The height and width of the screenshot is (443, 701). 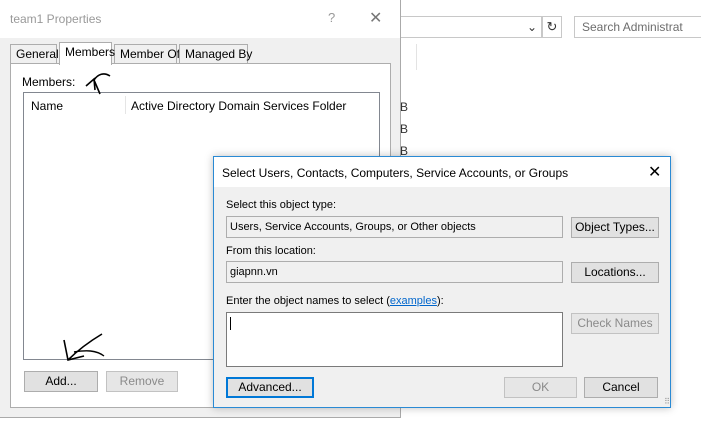 I want to click on help-icon: ?, so click(x=331, y=17).